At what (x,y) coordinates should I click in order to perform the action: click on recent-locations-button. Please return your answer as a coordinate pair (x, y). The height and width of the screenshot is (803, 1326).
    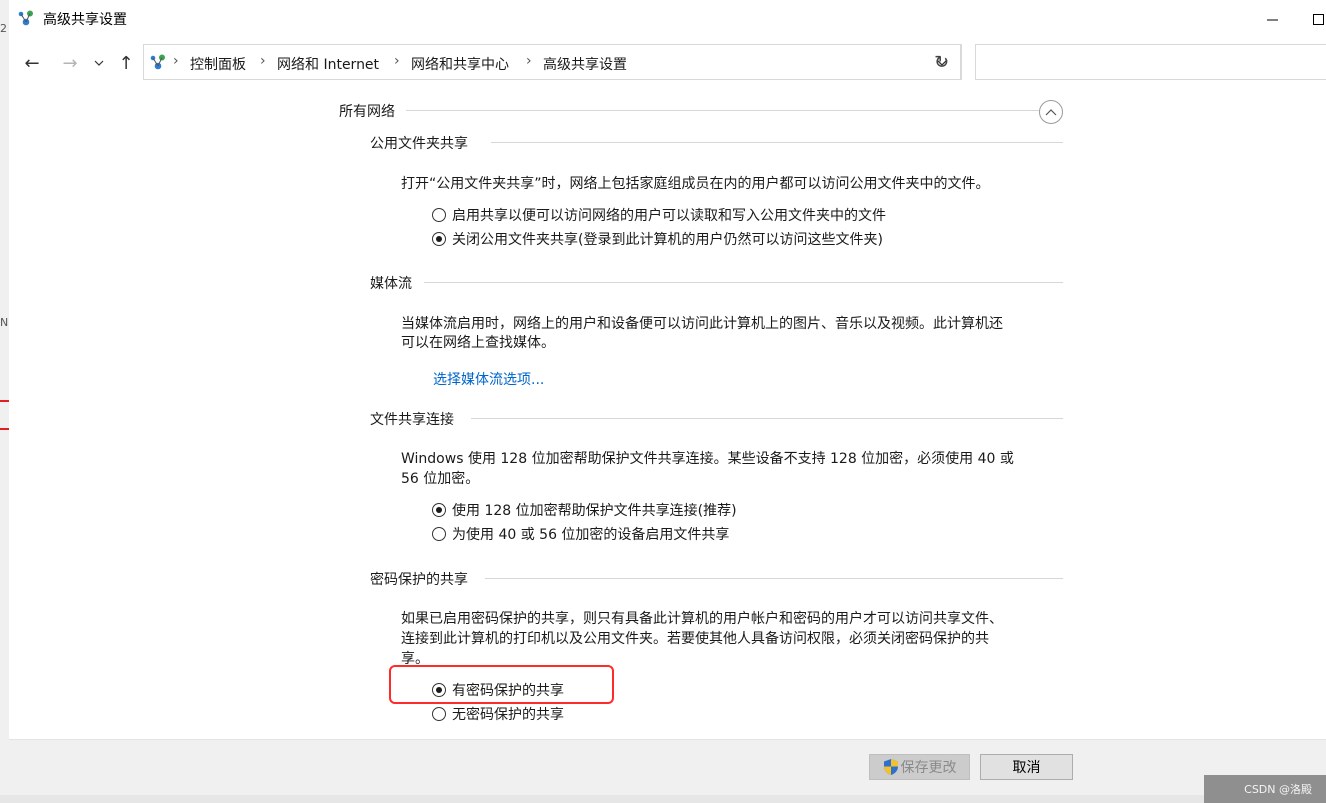
    Looking at the image, I should click on (99, 63).